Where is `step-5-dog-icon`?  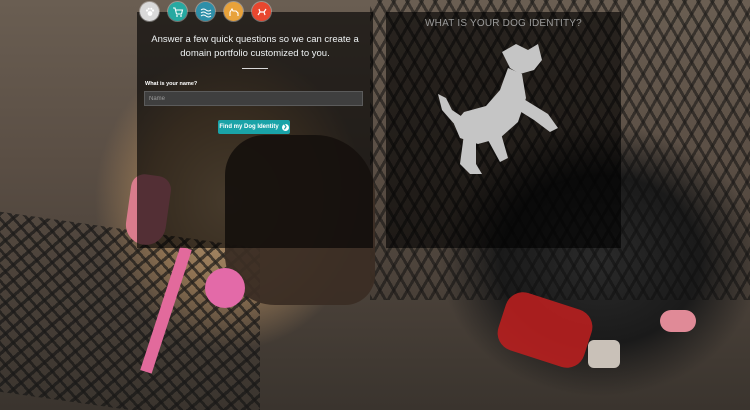 step-5-dog-icon is located at coordinates (261, 11).